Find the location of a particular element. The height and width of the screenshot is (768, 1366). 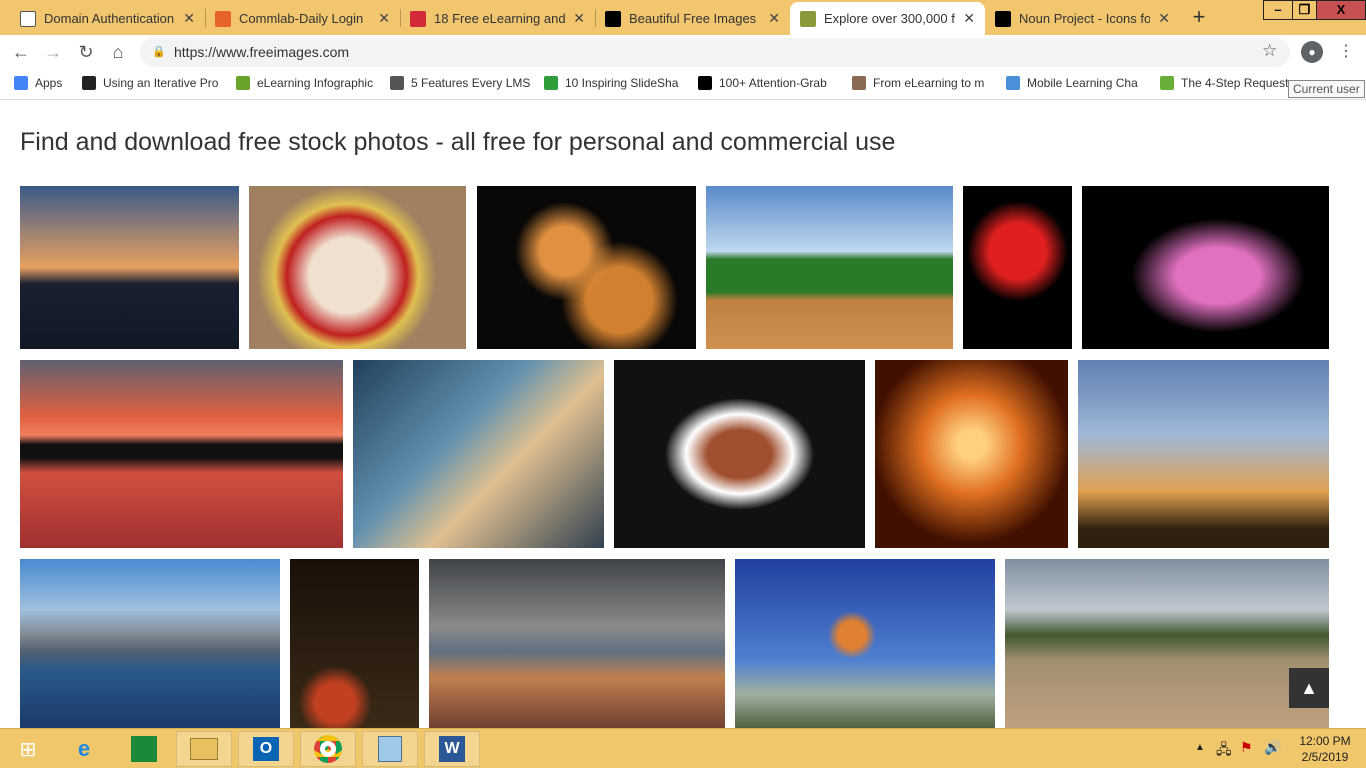

chrome-taskbar-button is located at coordinates (328, 749).